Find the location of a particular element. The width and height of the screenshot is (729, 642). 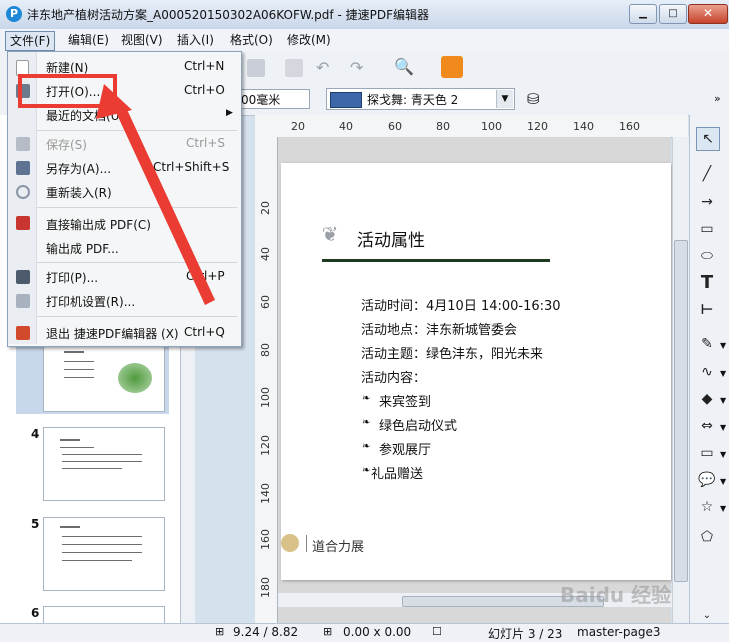

menu-file: 文件(F) is located at coordinates (30, 41).